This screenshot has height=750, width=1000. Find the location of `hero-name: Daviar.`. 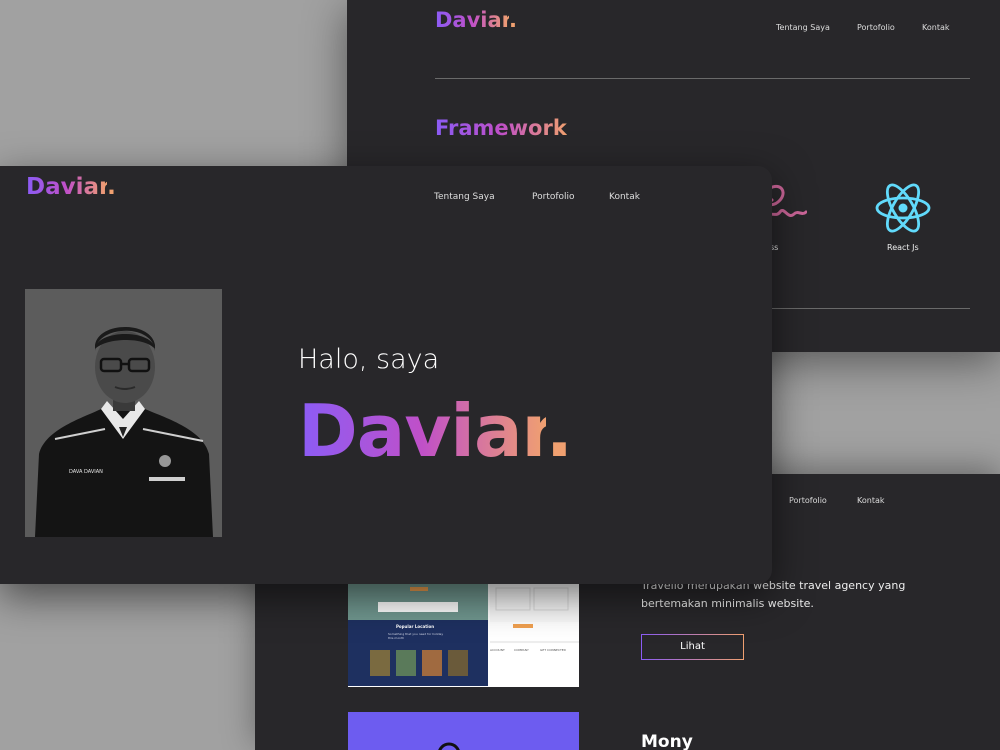

hero-name: Daviar. is located at coordinates (435, 431).